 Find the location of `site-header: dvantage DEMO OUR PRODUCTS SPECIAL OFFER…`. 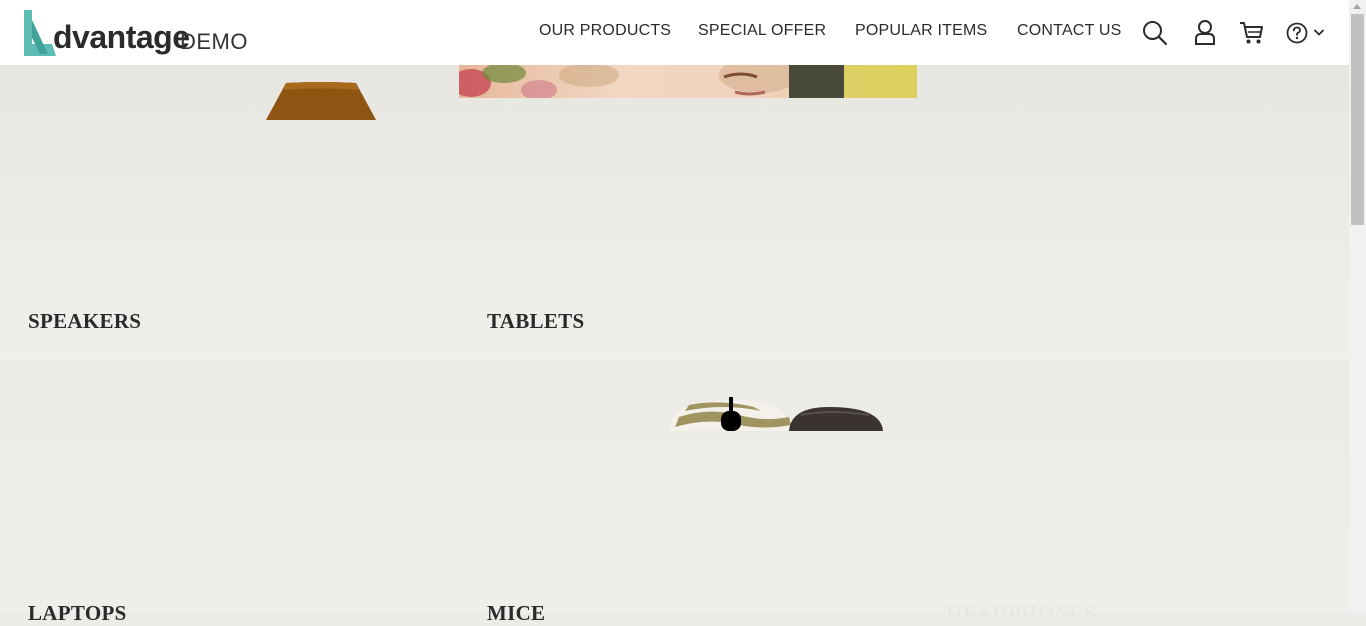

site-header: dvantage DEMO OUR PRODUCTS SPECIAL OFFER… is located at coordinates (674, 32).